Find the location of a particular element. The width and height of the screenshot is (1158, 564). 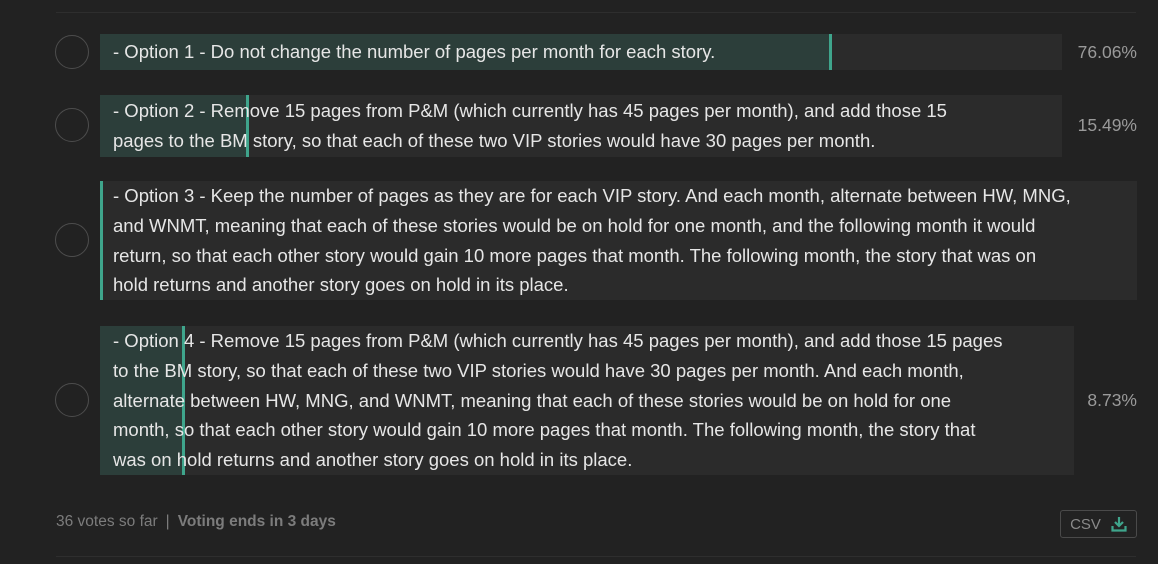

poll-footer: 36 votes so far | Voting ends in 3 days is located at coordinates (196, 522).